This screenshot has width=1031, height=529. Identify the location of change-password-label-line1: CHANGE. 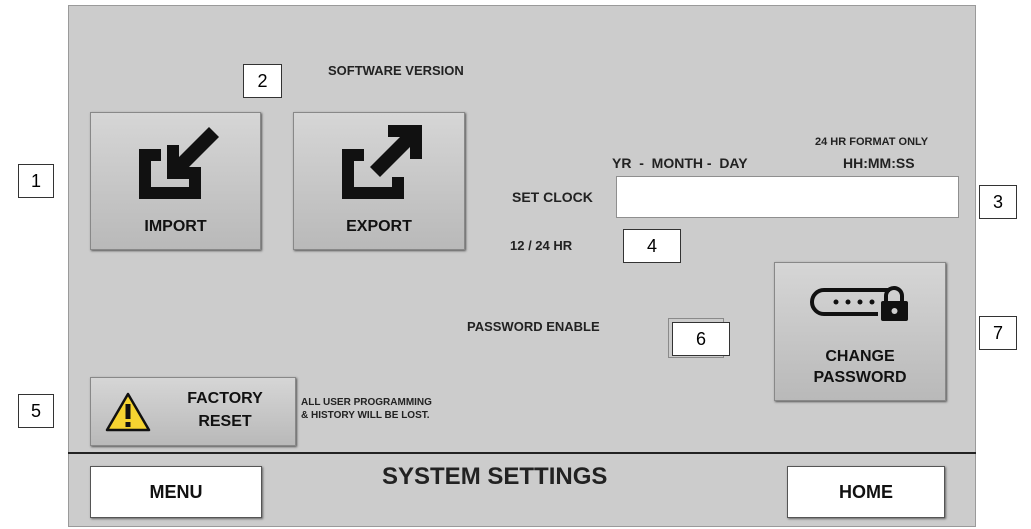
(860, 356).